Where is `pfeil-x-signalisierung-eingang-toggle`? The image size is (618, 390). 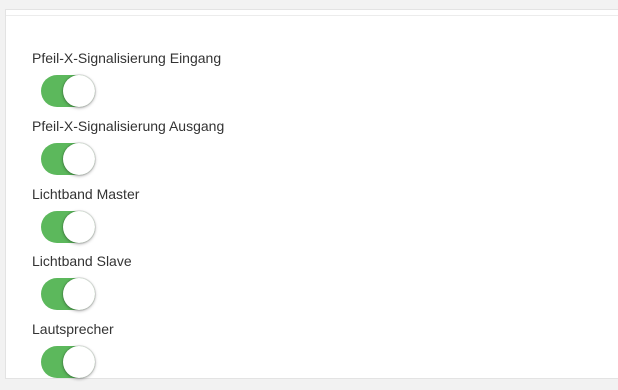 pfeil-x-signalisierung-eingang-toggle is located at coordinates (68, 91).